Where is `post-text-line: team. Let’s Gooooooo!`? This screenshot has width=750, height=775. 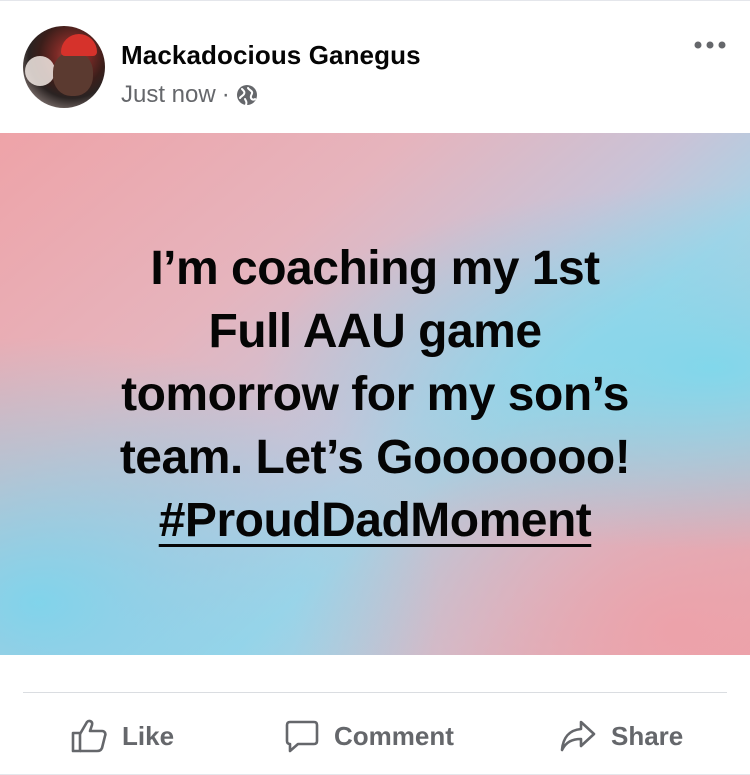
post-text-line: team. Let’s Gooooooo! is located at coordinates (375, 457).